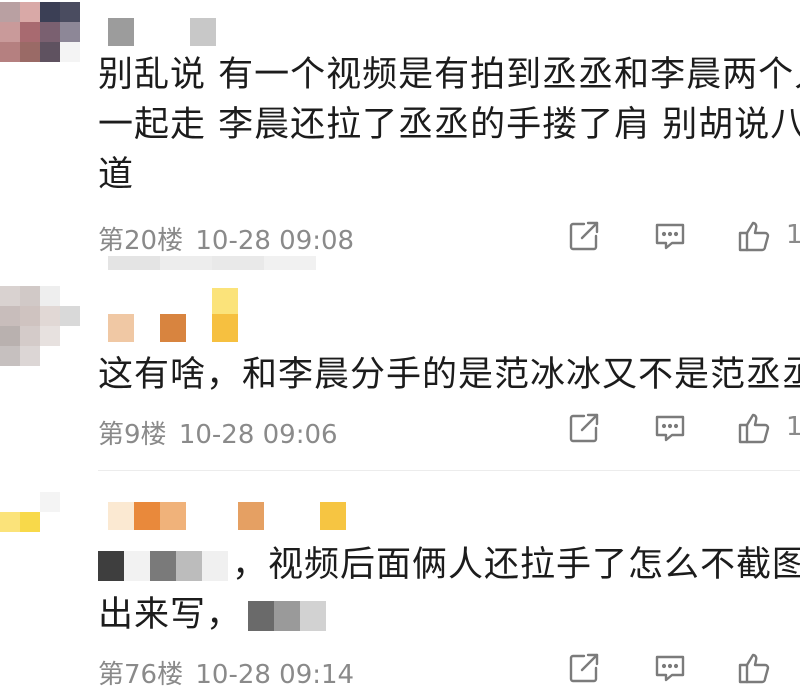 Image resolution: width=800 pixels, height=691 pixels. What do you see at coordinates (141, 241) in the screenshot?
I see `floor-number: 第20楼` at bounding box center [141, 241].